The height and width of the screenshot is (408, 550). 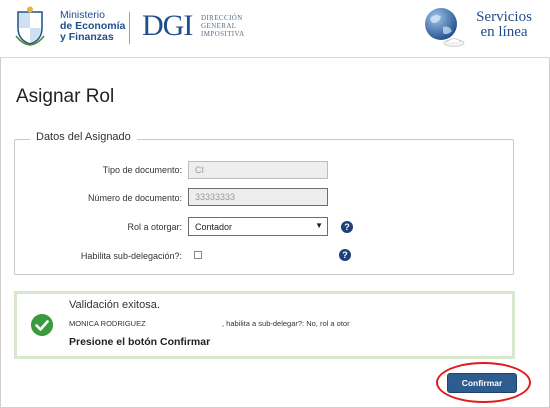 What do you see at coordinates (93, 26) in the screenshot?
I see `ministry-name: Ministerio de Economía y Finanzas` at bounding box center [93, 26].